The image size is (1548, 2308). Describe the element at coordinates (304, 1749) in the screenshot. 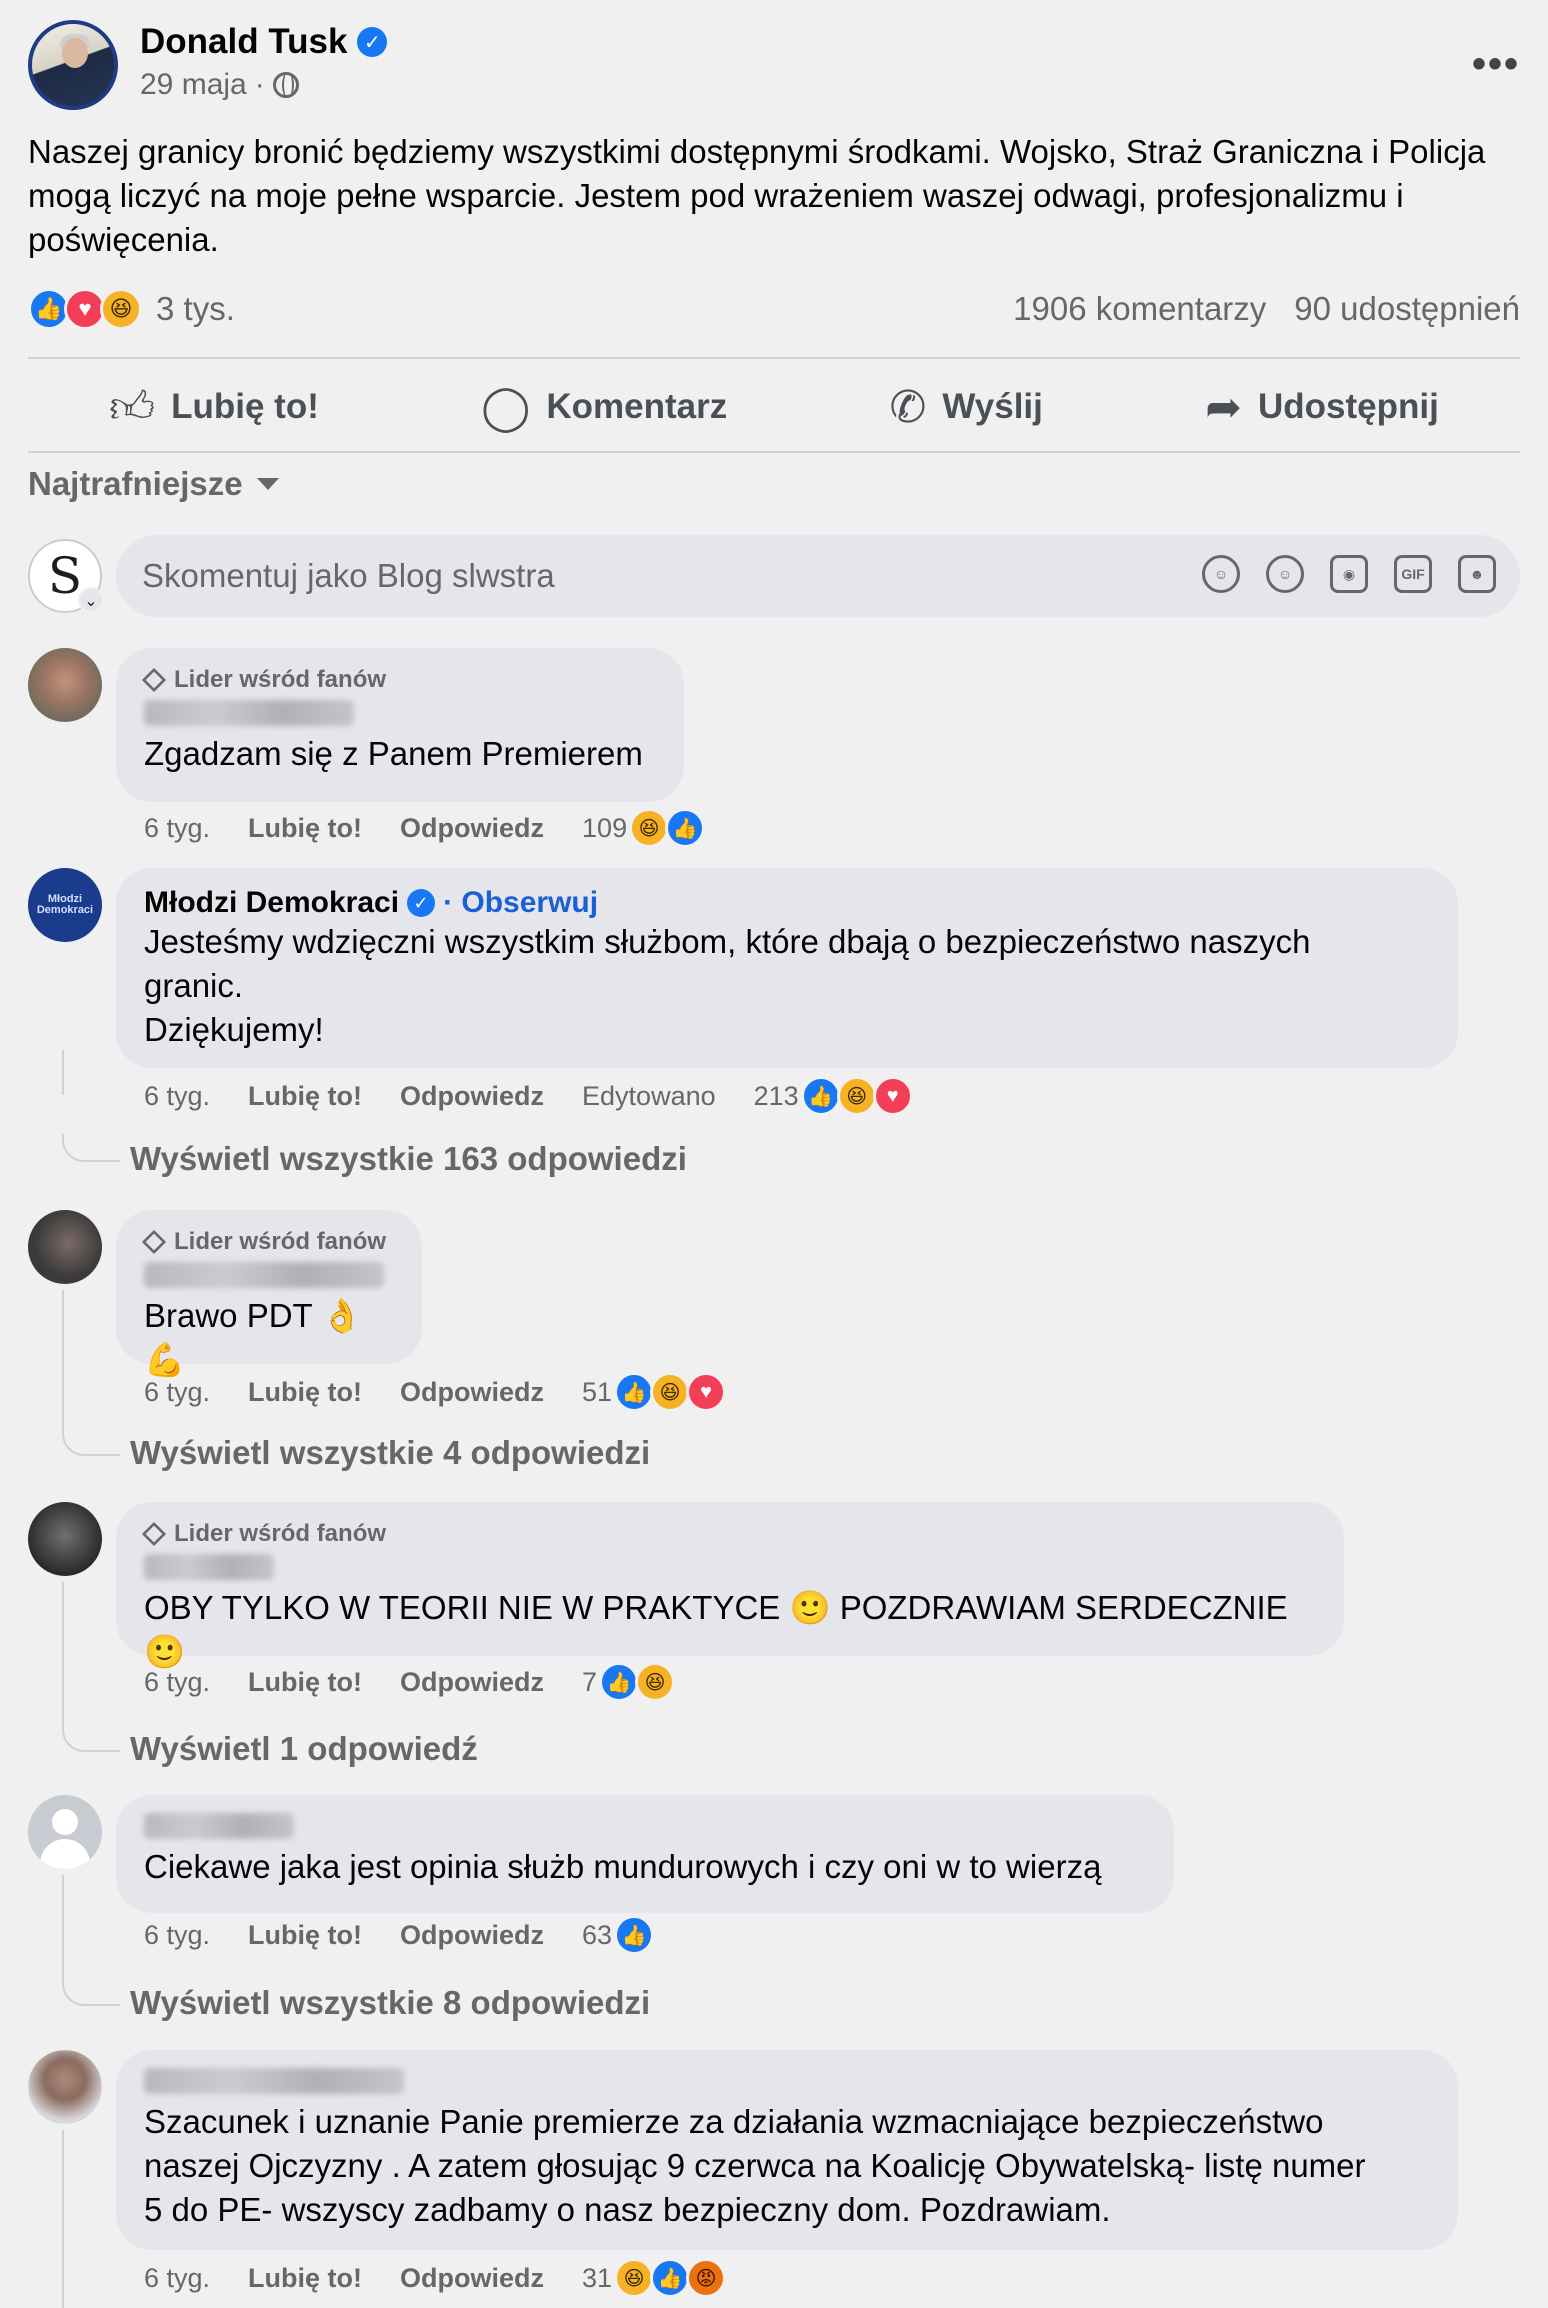

I see `view-replies-link: Wyświetl 1 odpowiedź` at that location.